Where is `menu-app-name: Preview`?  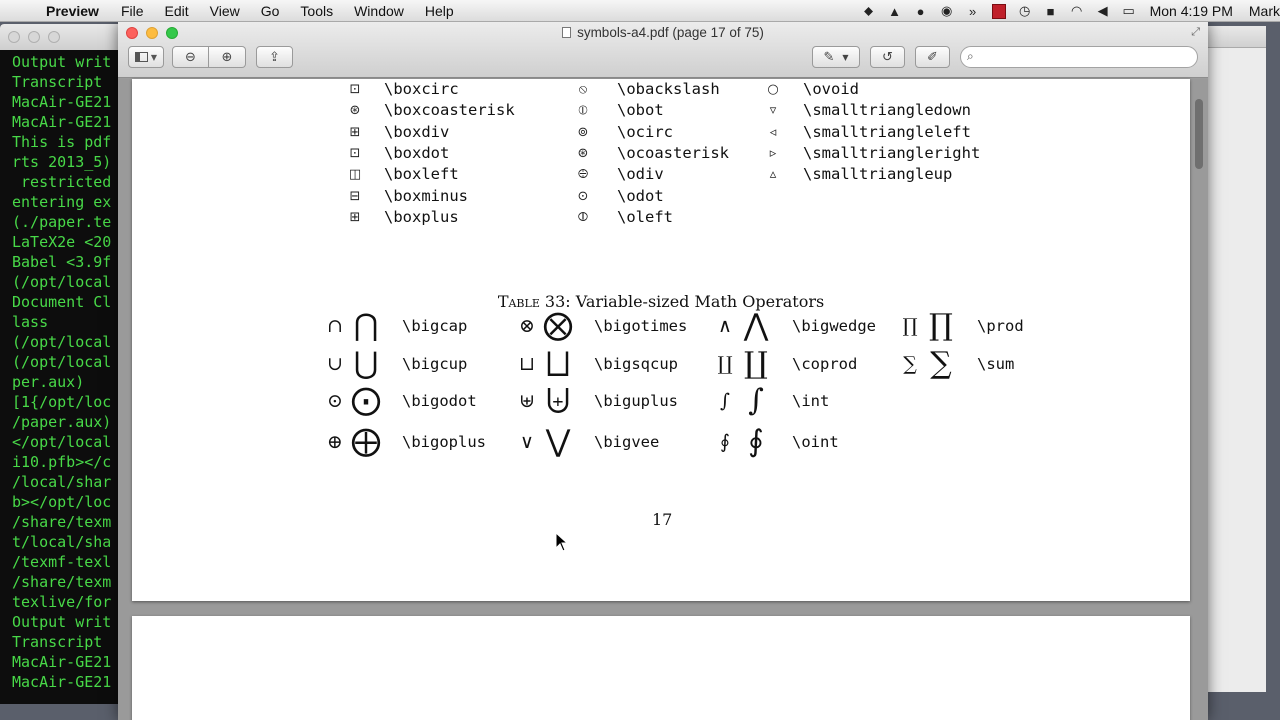 menu-app-name: Preview is located at coordinates (72, 11).